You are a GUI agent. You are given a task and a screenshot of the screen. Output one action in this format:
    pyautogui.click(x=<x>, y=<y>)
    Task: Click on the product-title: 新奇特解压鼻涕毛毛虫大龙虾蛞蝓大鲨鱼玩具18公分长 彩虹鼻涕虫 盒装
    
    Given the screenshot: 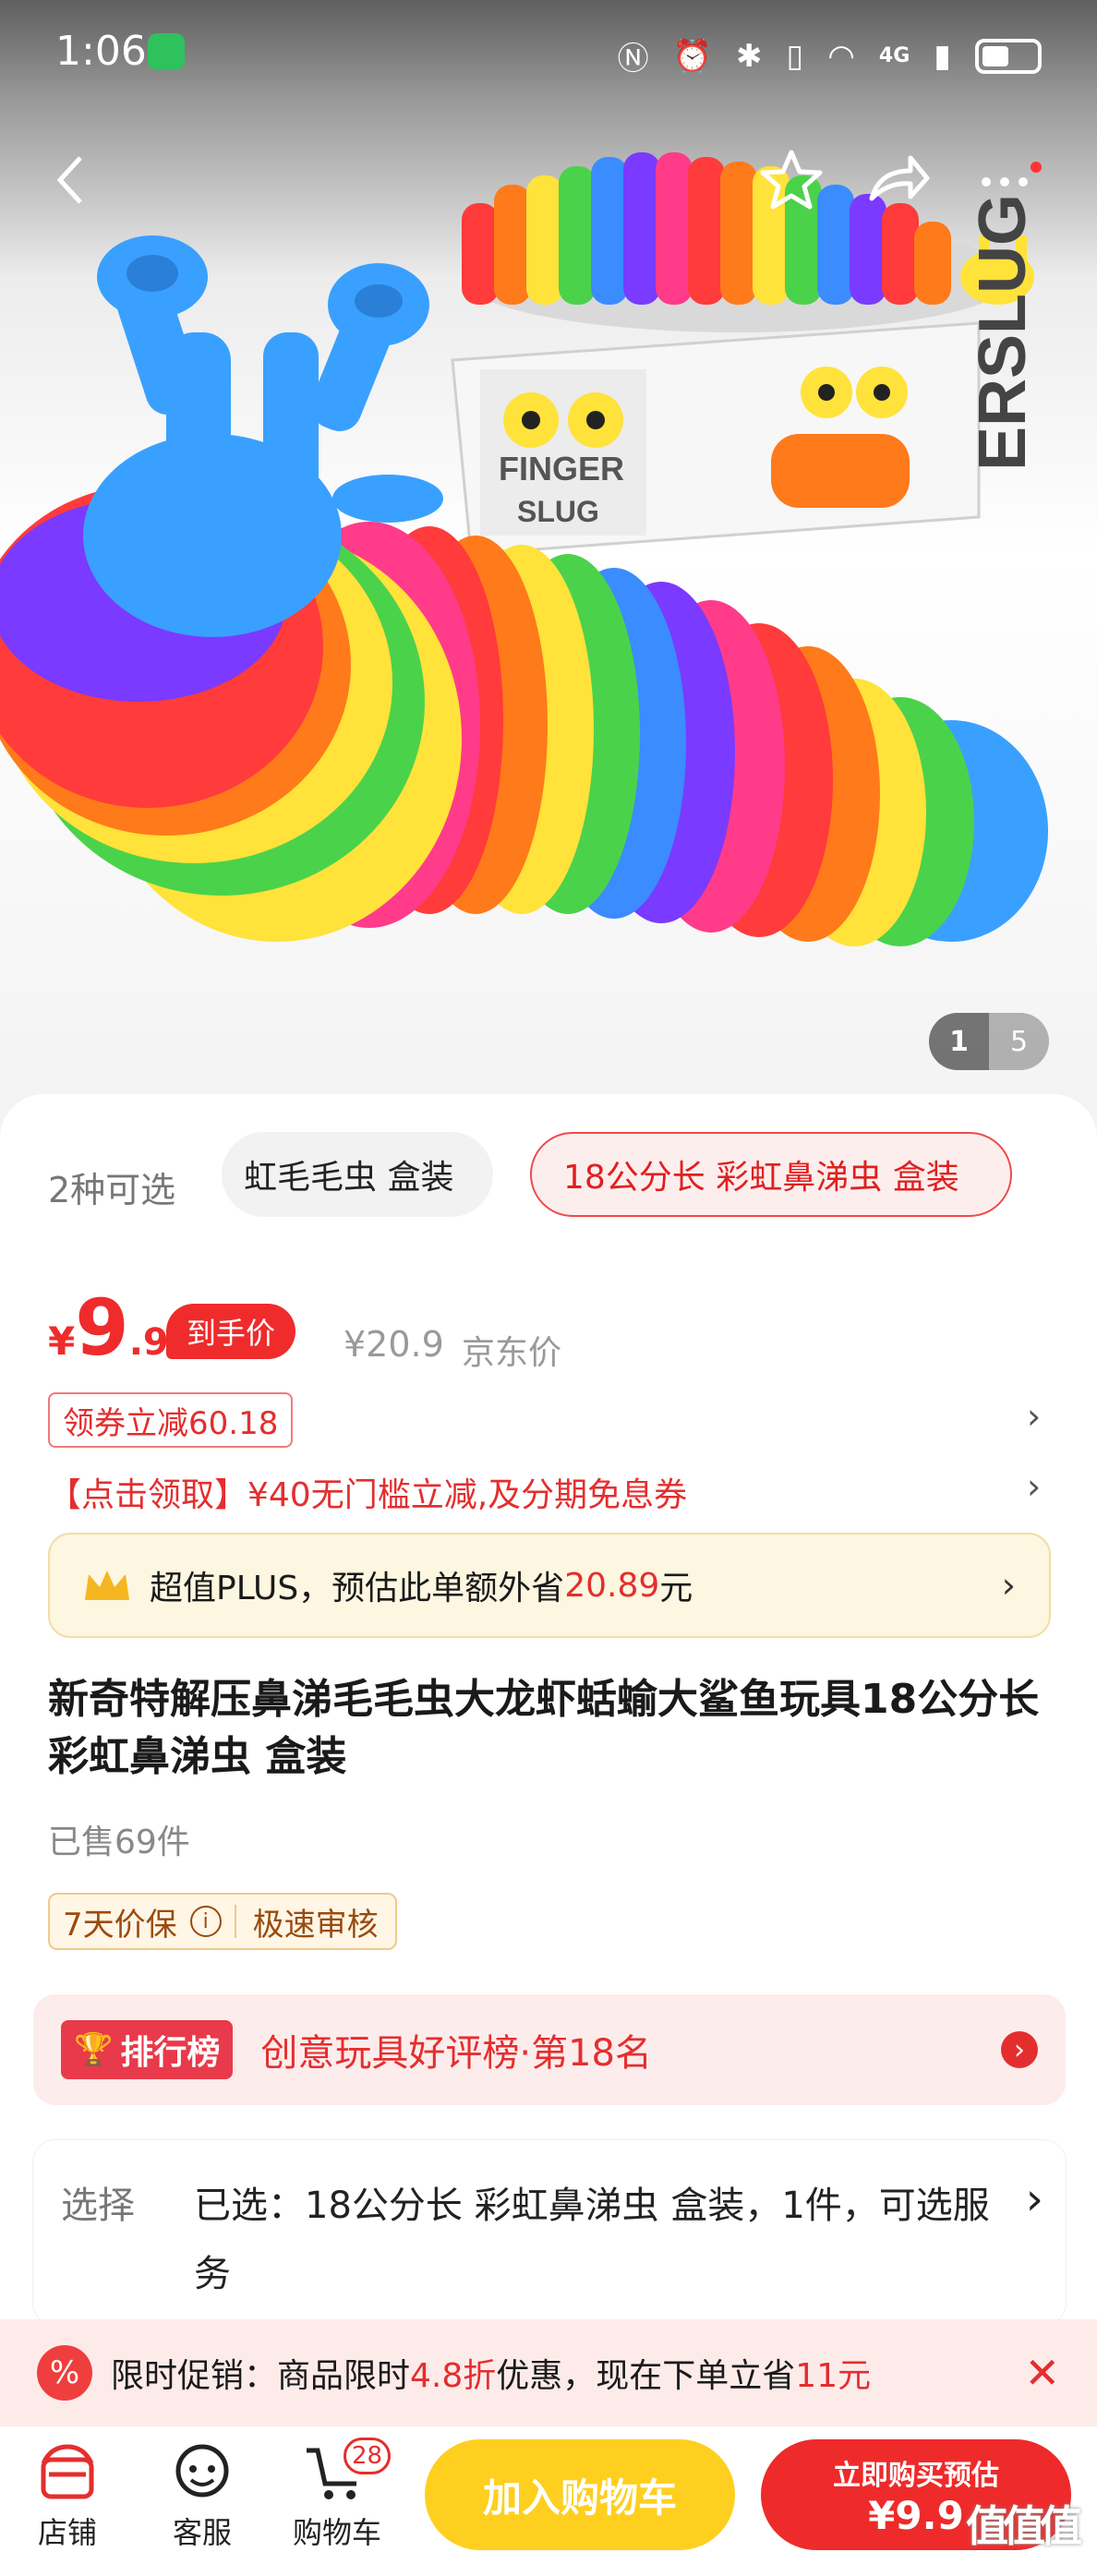 What is the action you would take?
    pyautogui.click(x=544, y=1728)
    